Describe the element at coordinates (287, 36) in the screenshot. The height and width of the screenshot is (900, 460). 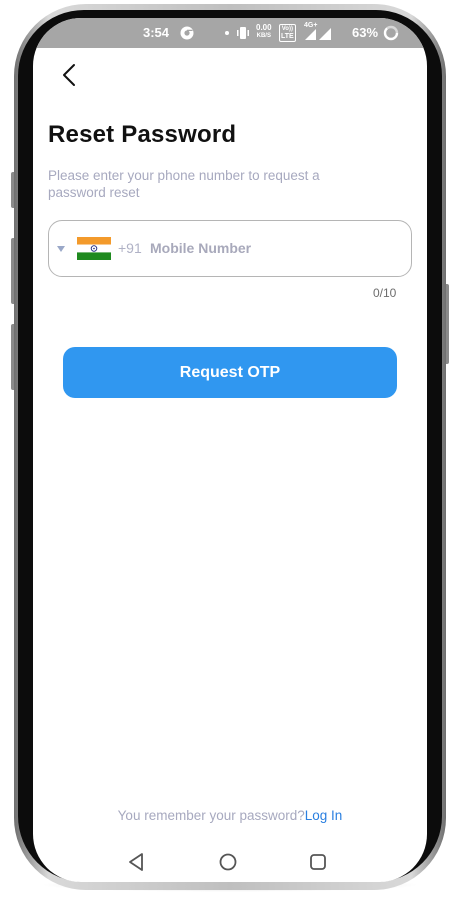
I see `volte-bottom: LTE` at that location.